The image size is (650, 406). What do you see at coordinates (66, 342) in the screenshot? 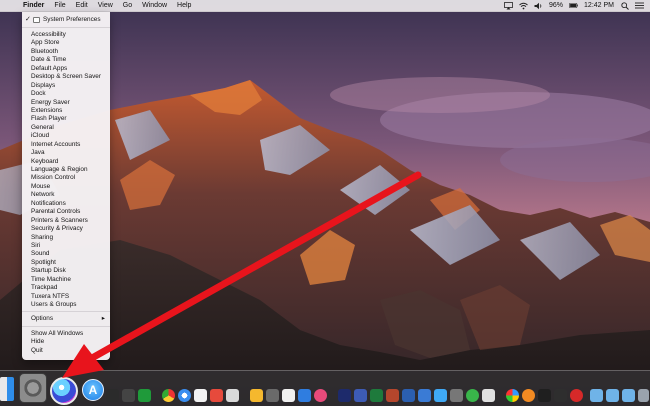
I see `menu-item-hide: Hide` at bounding box center [66, 342].